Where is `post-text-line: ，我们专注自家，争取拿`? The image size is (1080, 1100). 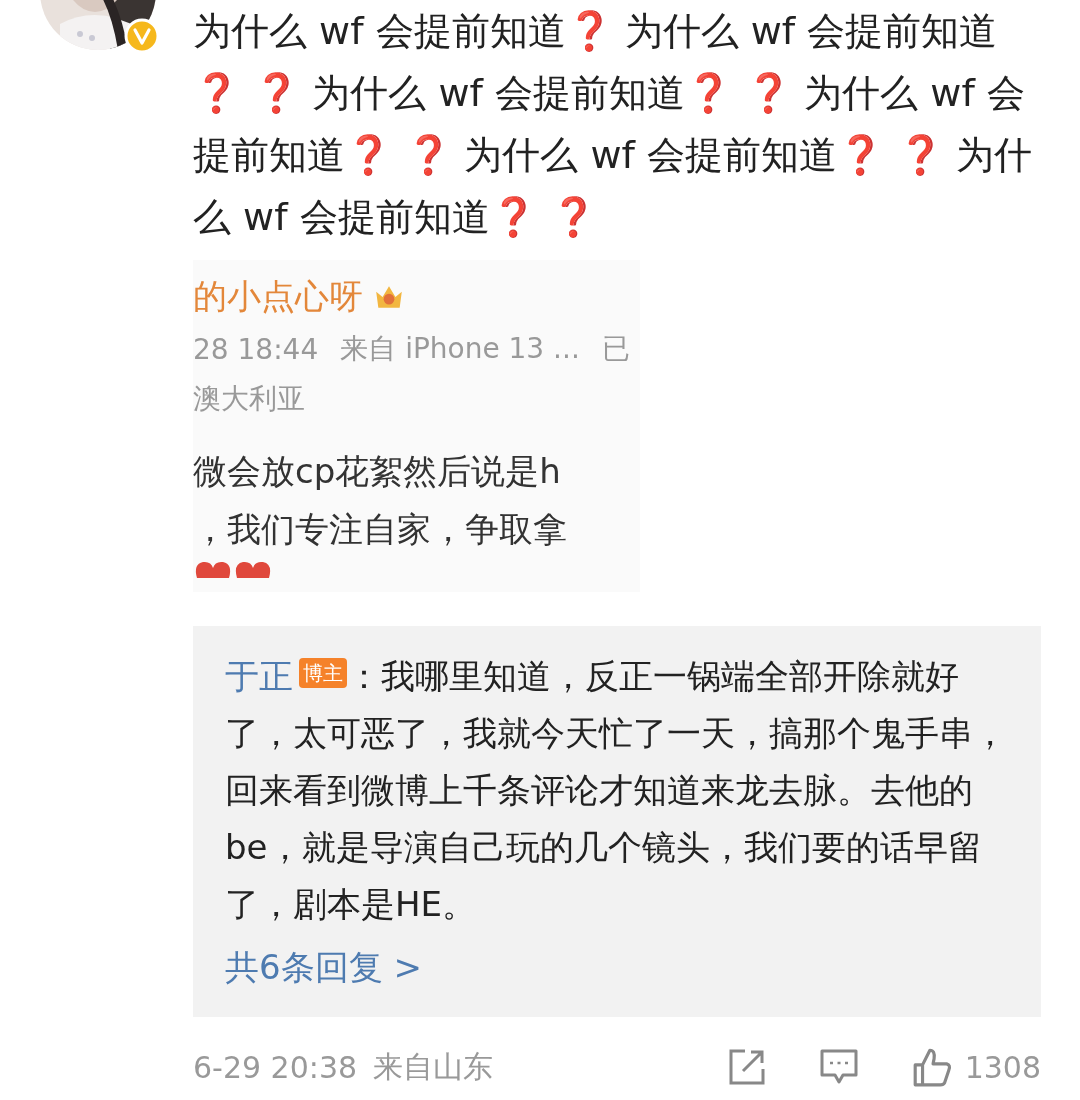
post-text-line: ，我们专注自家，争取拿 is located at coordinates (380, 529).